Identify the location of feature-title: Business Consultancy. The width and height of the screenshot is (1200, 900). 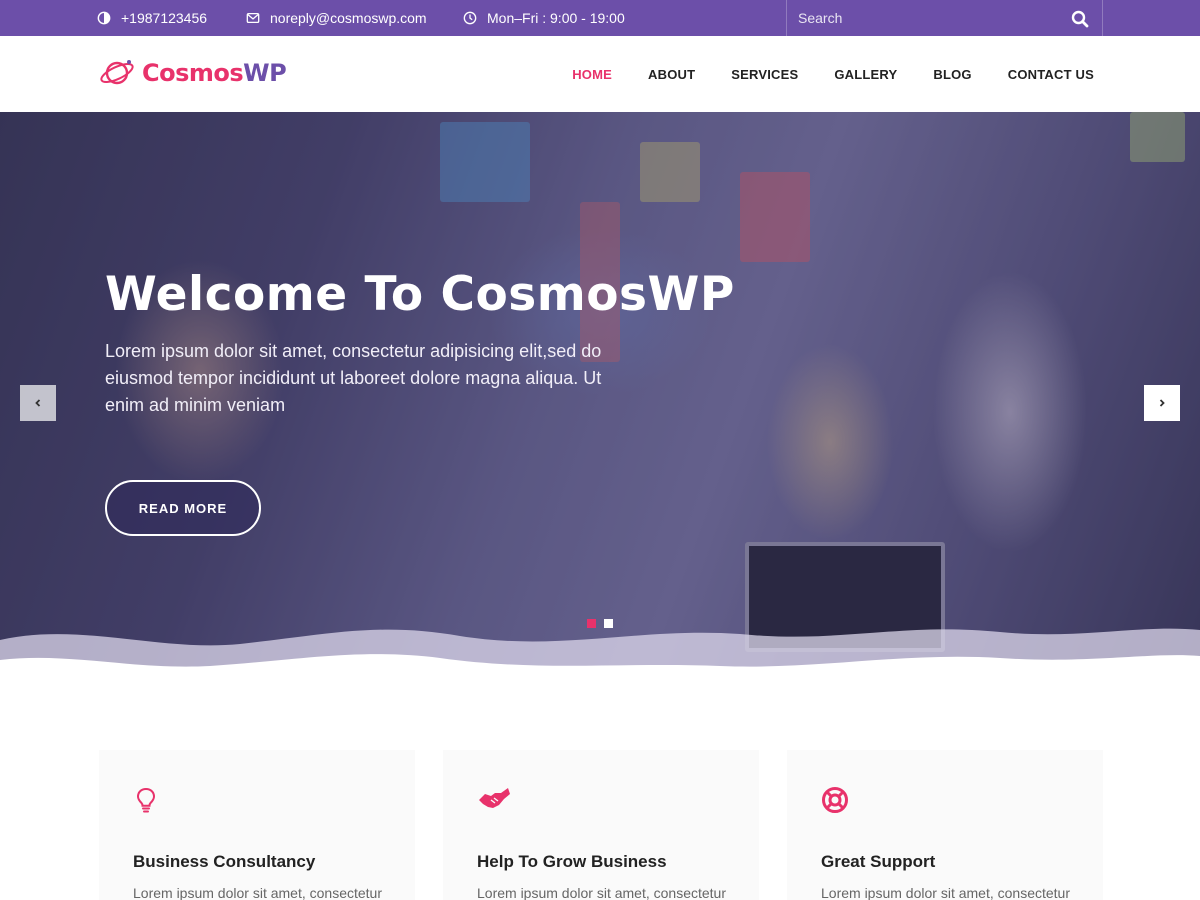
(224, 861).